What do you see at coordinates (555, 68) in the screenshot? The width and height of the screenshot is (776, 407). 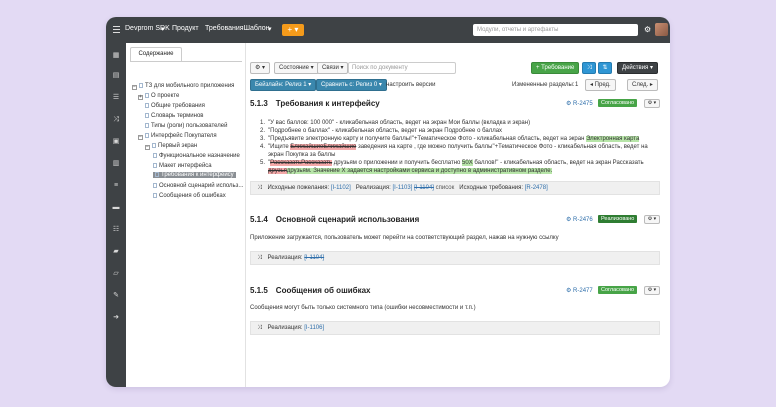 I see `new-requirement-button: + Требование` at bounding box center [555, 68].